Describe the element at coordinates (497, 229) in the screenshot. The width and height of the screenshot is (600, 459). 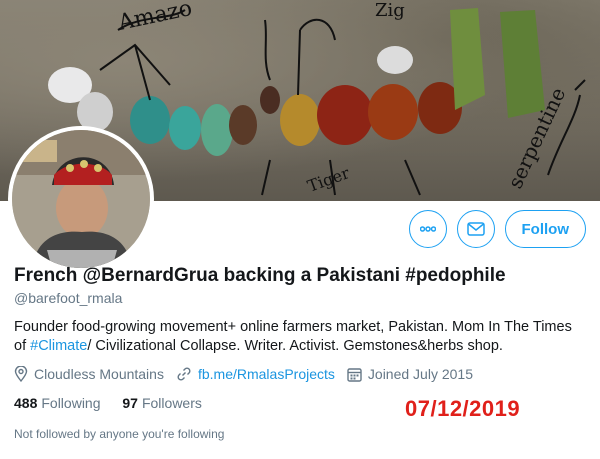
I see `profile-actions: Follow` at that location.